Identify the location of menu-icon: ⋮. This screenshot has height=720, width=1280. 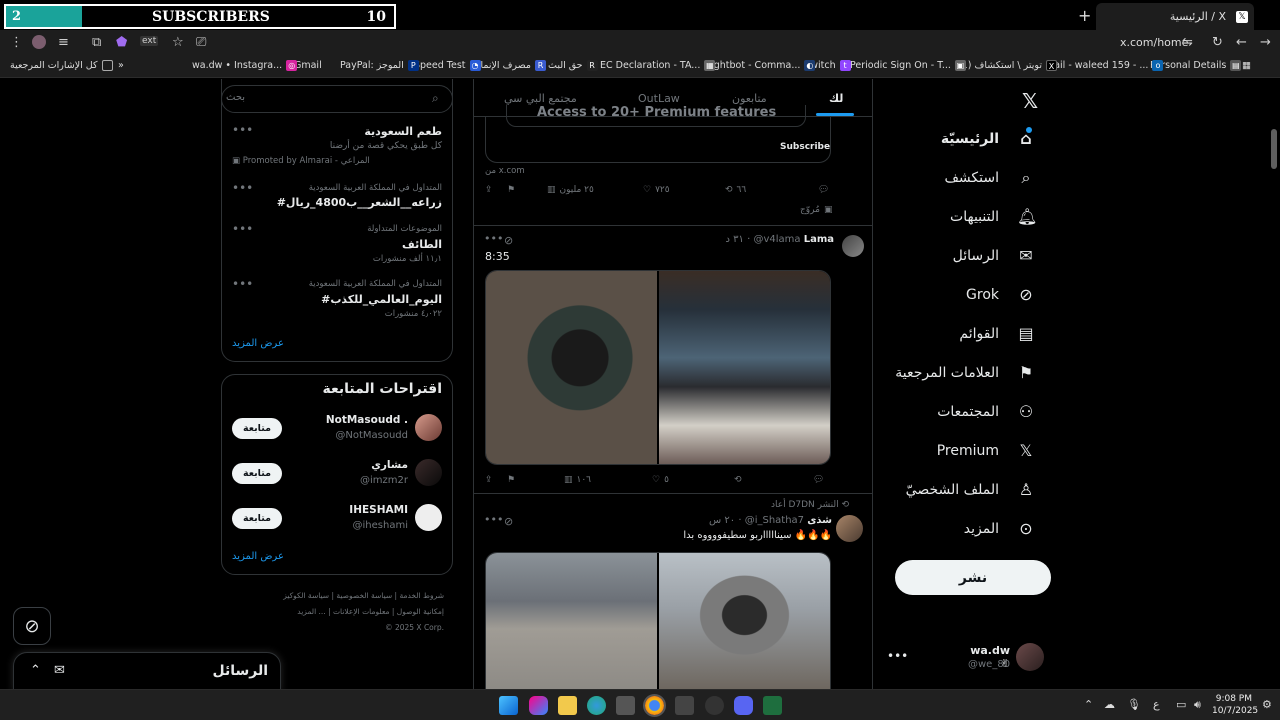
(16, 42).